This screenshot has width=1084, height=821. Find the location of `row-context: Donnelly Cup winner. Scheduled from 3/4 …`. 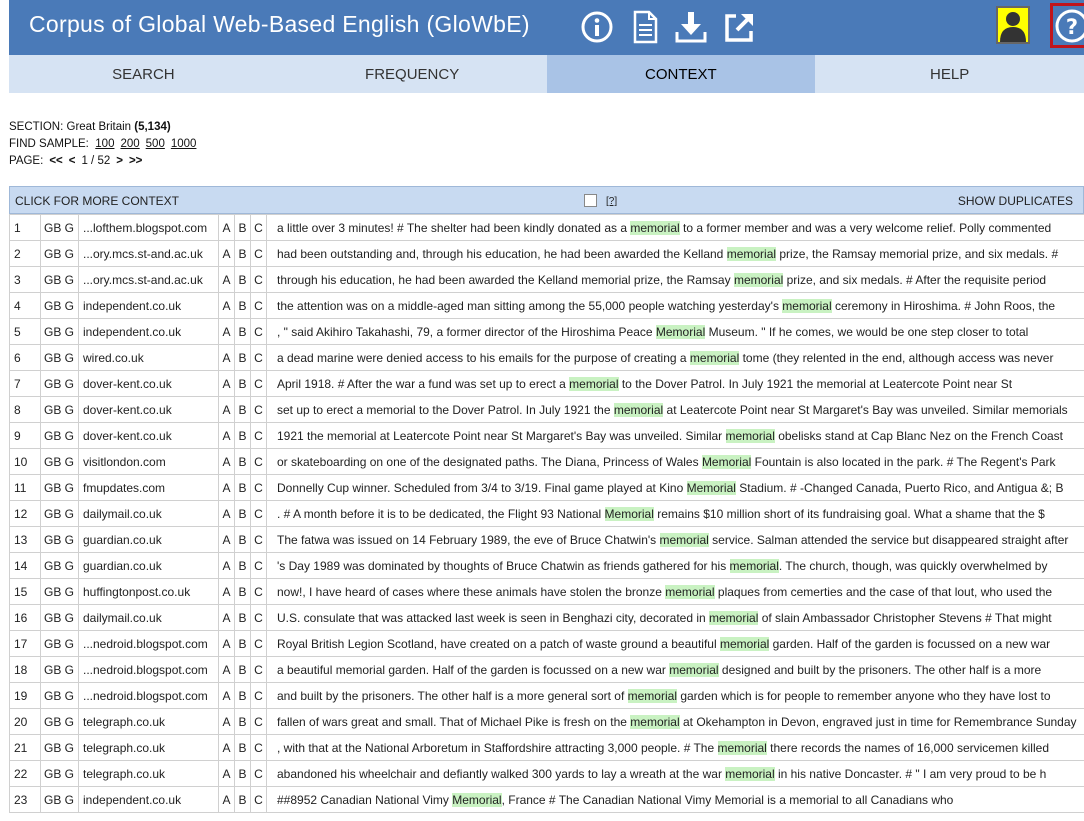

row-context: Donnelly Cup winner. Scheduled from 3/4 … is located at coordinates (675, 487).